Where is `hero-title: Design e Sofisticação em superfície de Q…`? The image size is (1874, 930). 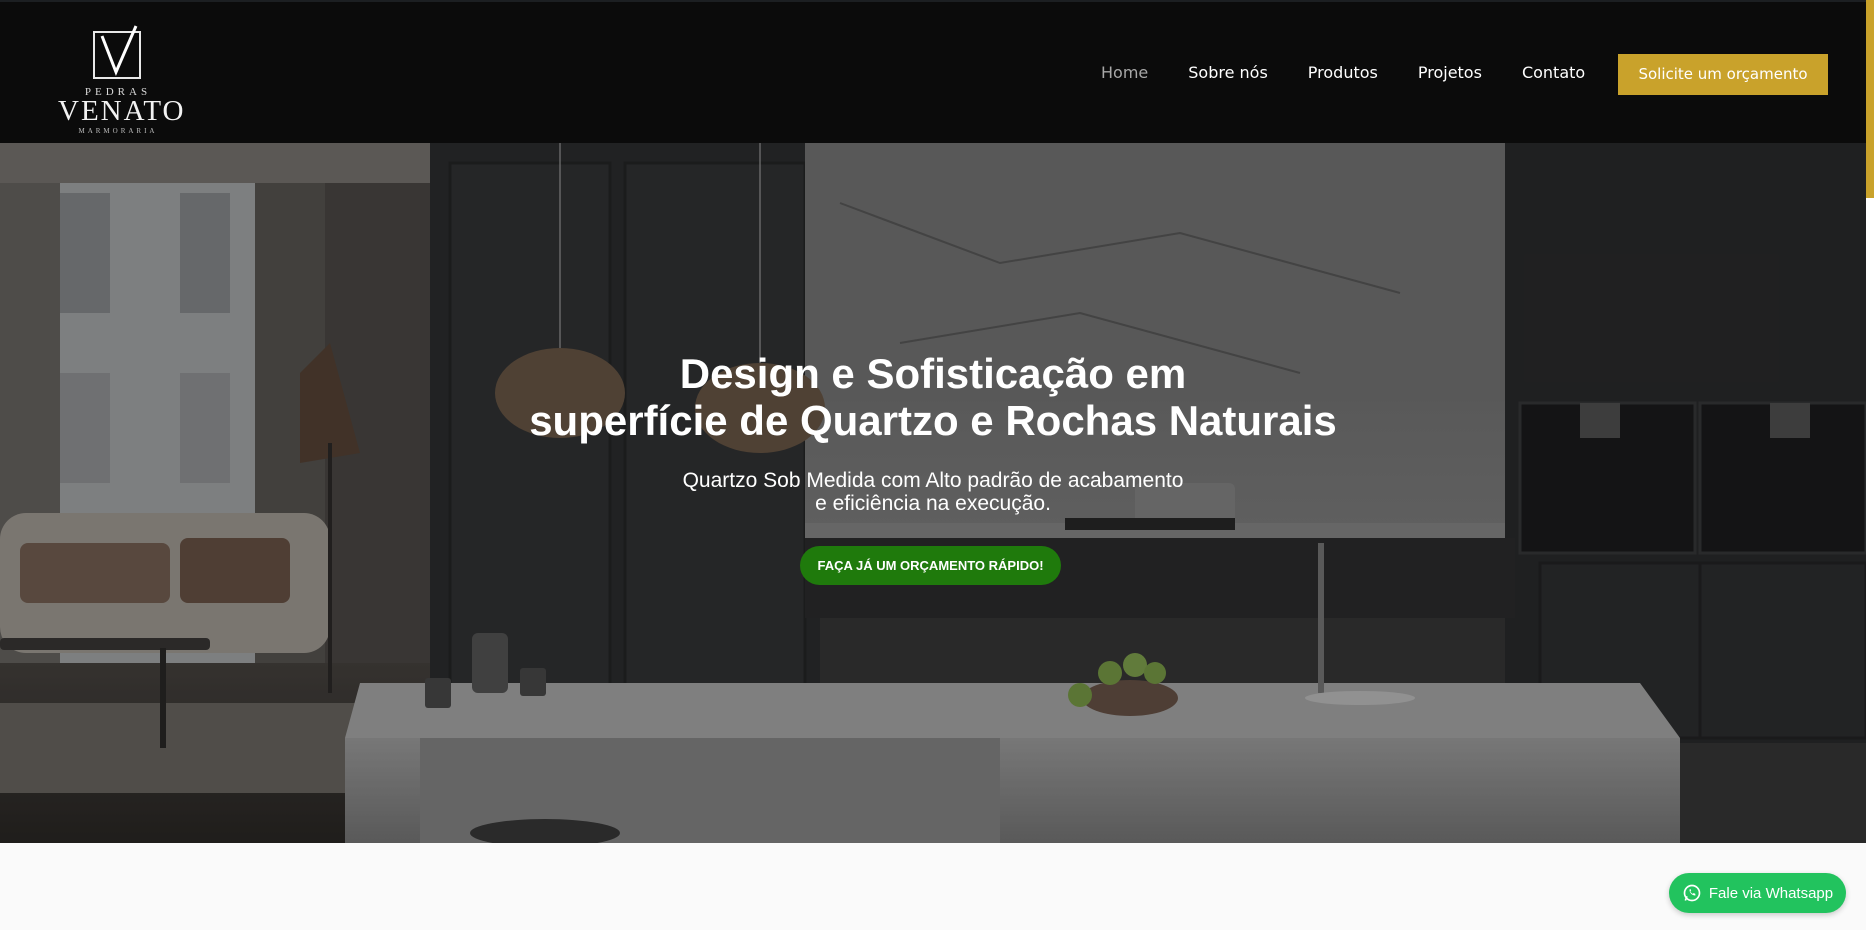
hero-title: Design e Sofisticação em superfície de Q… is located at coordinates (933, 397).